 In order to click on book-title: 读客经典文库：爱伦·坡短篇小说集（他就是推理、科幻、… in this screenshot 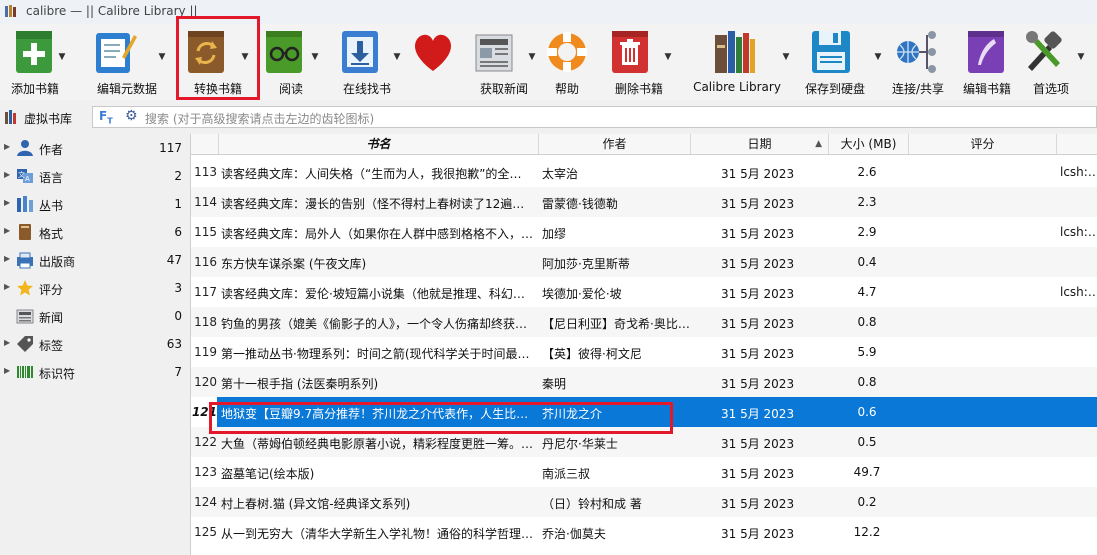, I will do `click(377, 294)`.